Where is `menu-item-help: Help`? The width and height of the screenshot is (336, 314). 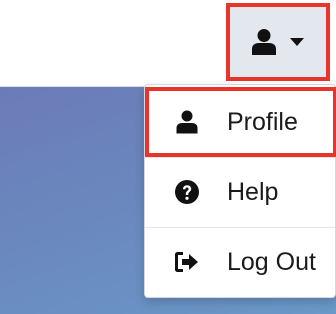 menu-item-help: Help is located at coordinates (240, 192).